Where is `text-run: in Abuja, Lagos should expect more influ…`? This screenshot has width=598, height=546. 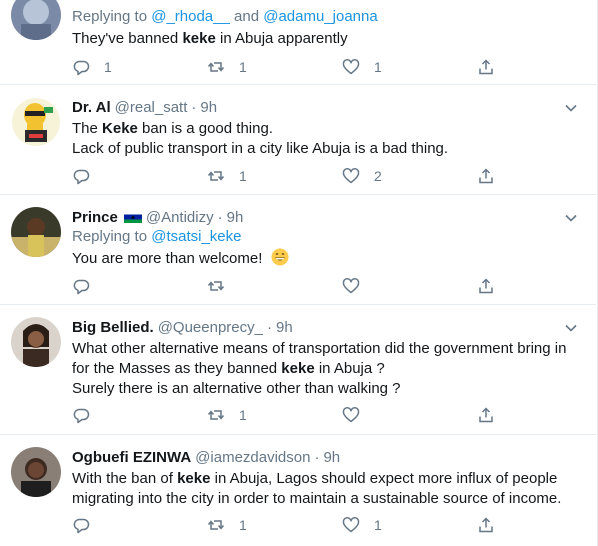
text-run: in Abuja, Lagos should expect more influ… is located at coordinates (384, 478).